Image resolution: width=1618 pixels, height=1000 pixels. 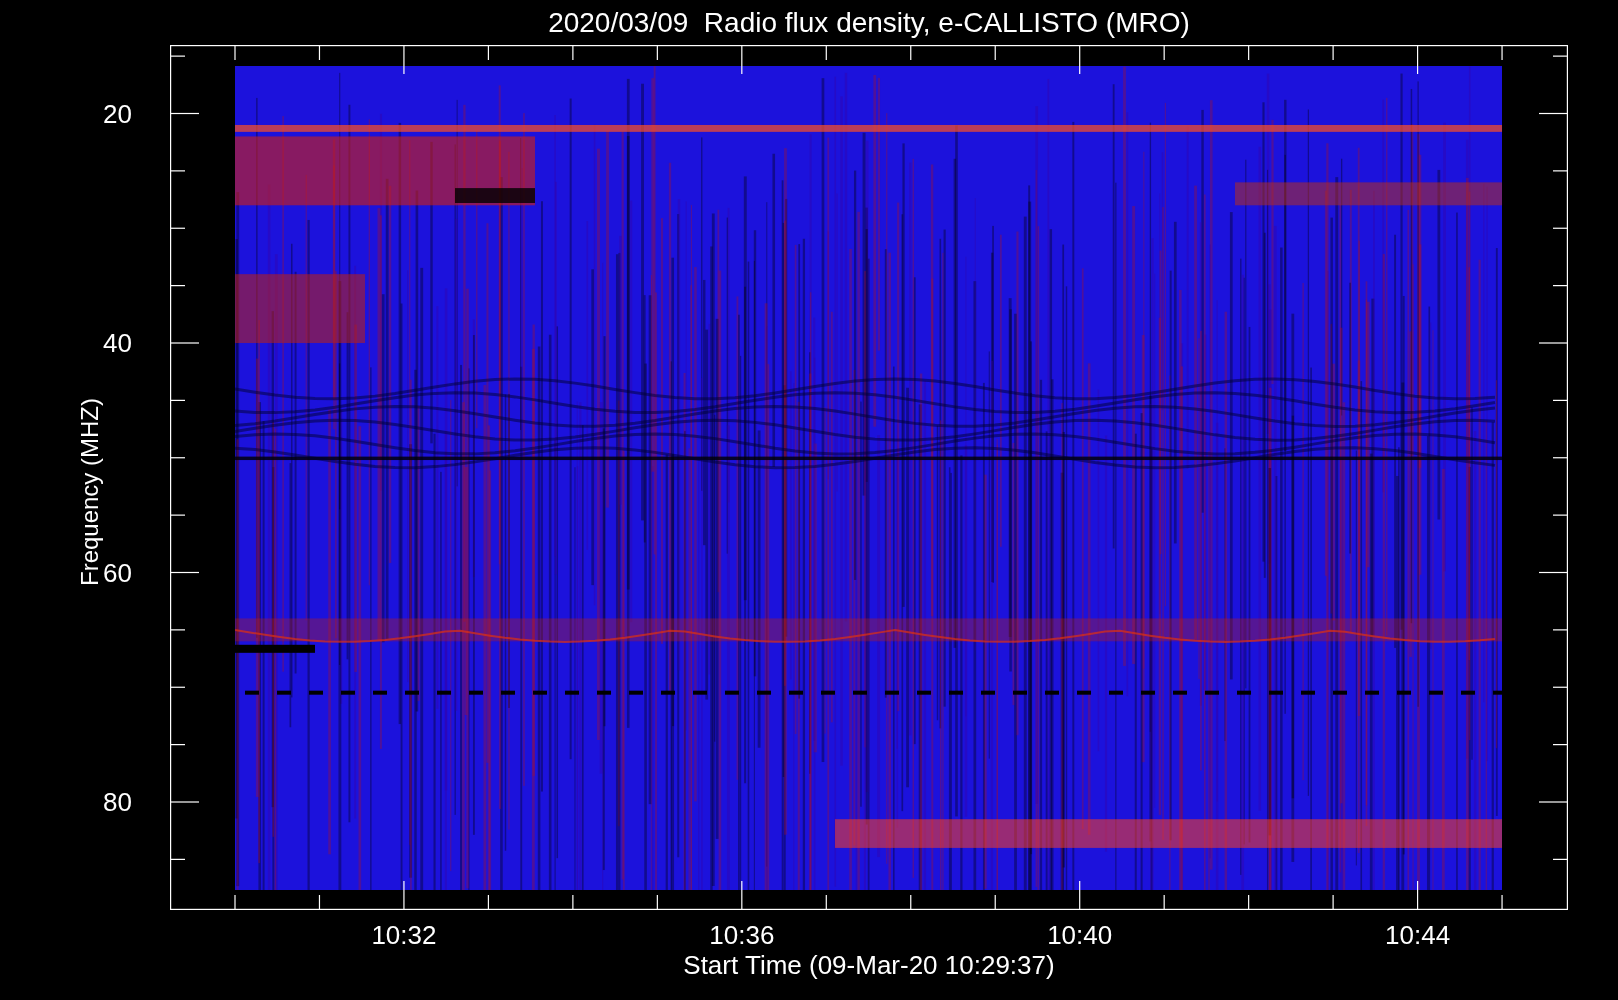 What do you see at coordinates (404, 935) in the screenshot?
I see `x-tick-label: 10:32` at bounding box center [404, 935].